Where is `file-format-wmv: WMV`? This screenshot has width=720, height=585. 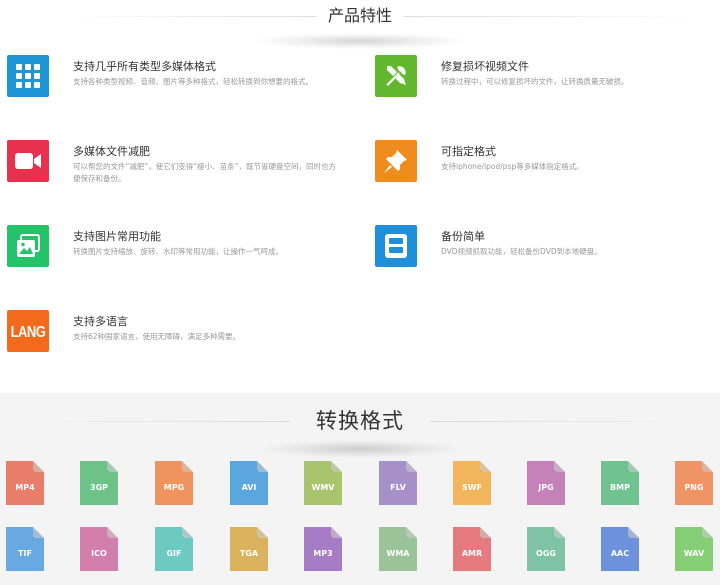
file-format-wmv: WMV is located at coordinates (323, 483).